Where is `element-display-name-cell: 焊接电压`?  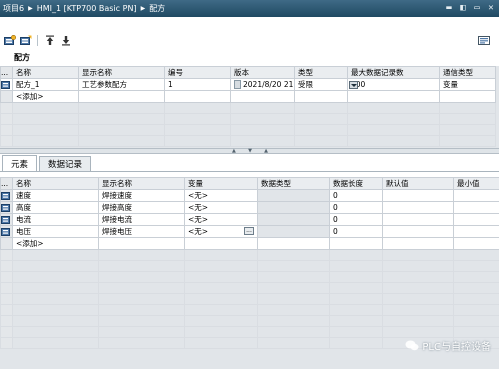 element-display-name-cell: 焊接电压 is located at coordinates (141, 231).